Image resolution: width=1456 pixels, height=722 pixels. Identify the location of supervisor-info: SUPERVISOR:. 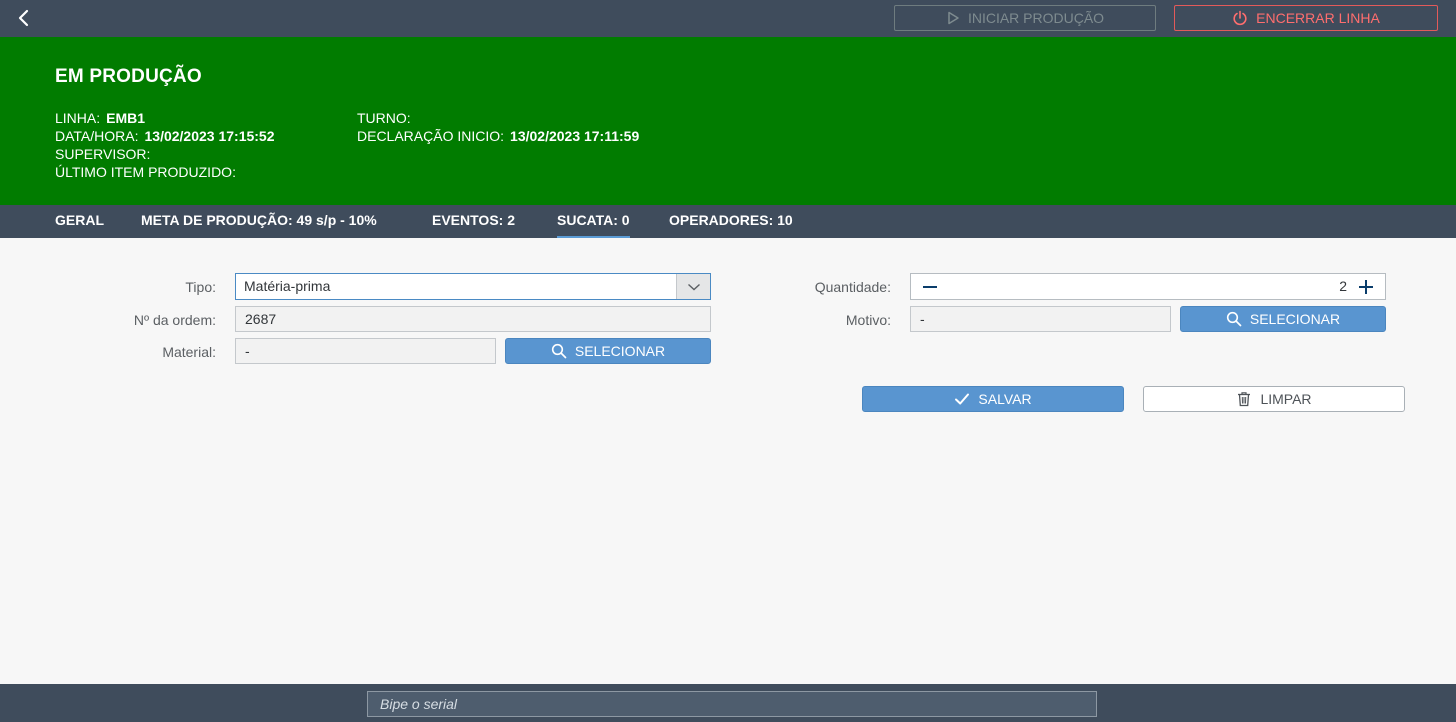
(102, 154).